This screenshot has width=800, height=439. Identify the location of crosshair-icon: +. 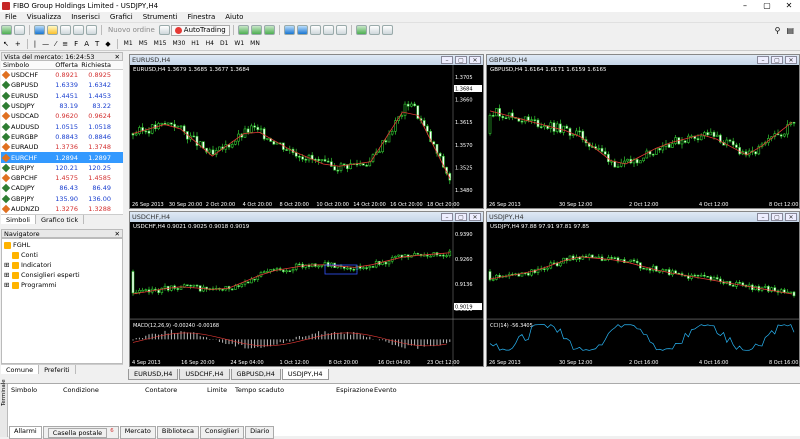
(18, 44).